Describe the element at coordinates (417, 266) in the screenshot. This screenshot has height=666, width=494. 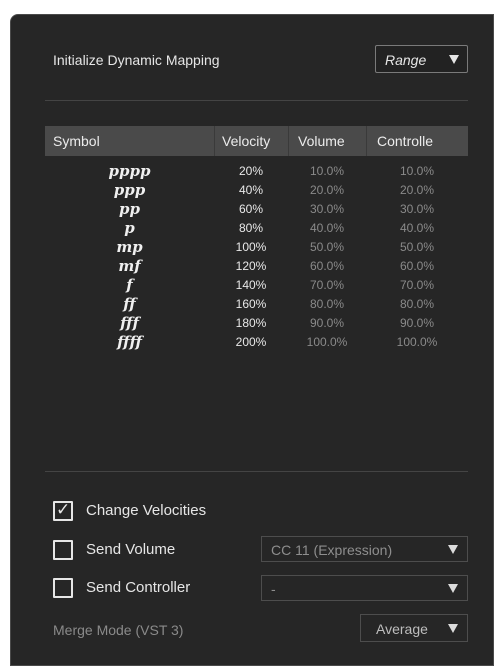
I see `controller-value: 60.0%` at that location.